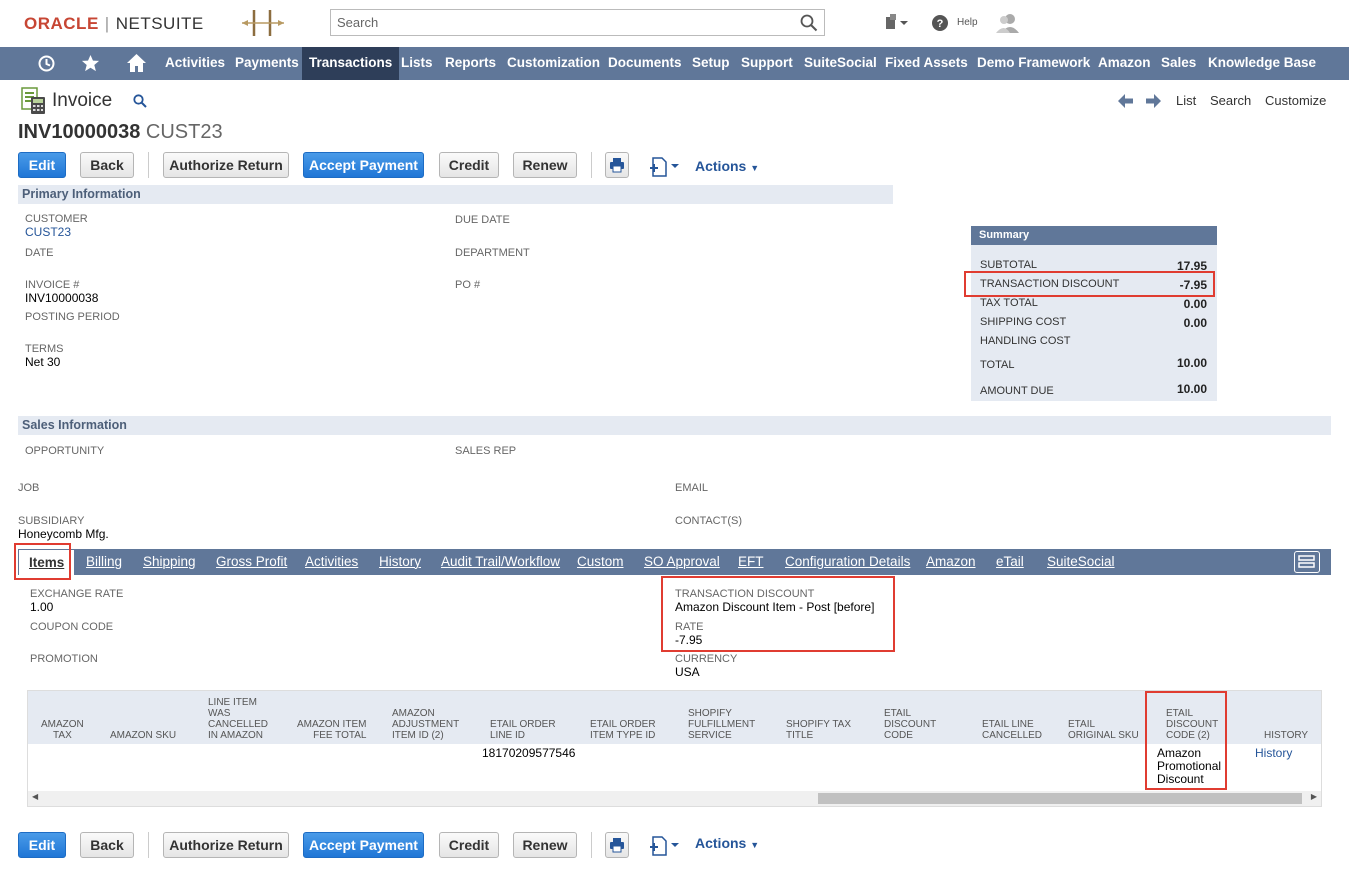 This screenshot has height=878, width=1349. Describe the element at coordinates (967, 22) in the screenshot. I see `help-link: Help` at that location.